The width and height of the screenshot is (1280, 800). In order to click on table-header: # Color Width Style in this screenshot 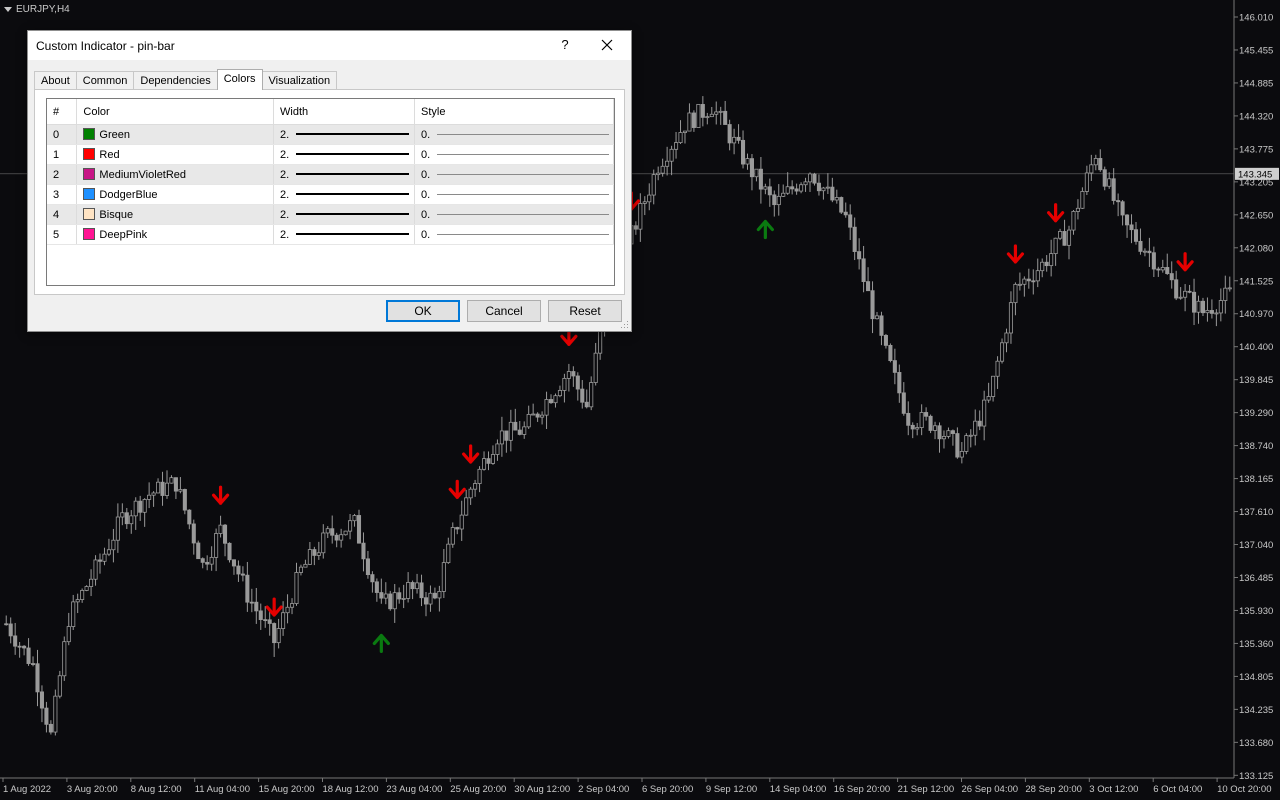, I will do `click(330, 112)`.